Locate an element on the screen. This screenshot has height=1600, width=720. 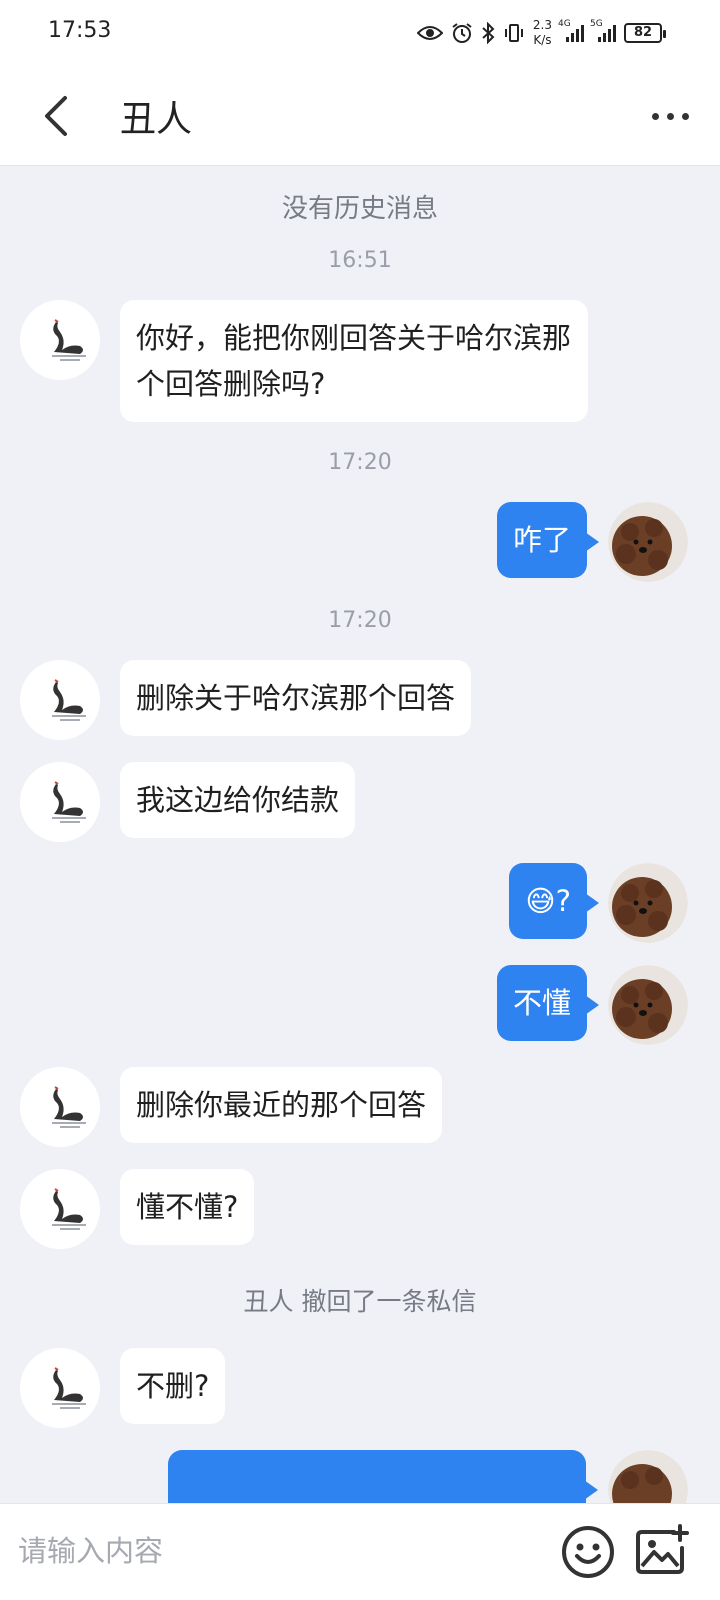
message-bubble-incoming: 删除你最近的那个回答 is located at coordinates (281, 1105).